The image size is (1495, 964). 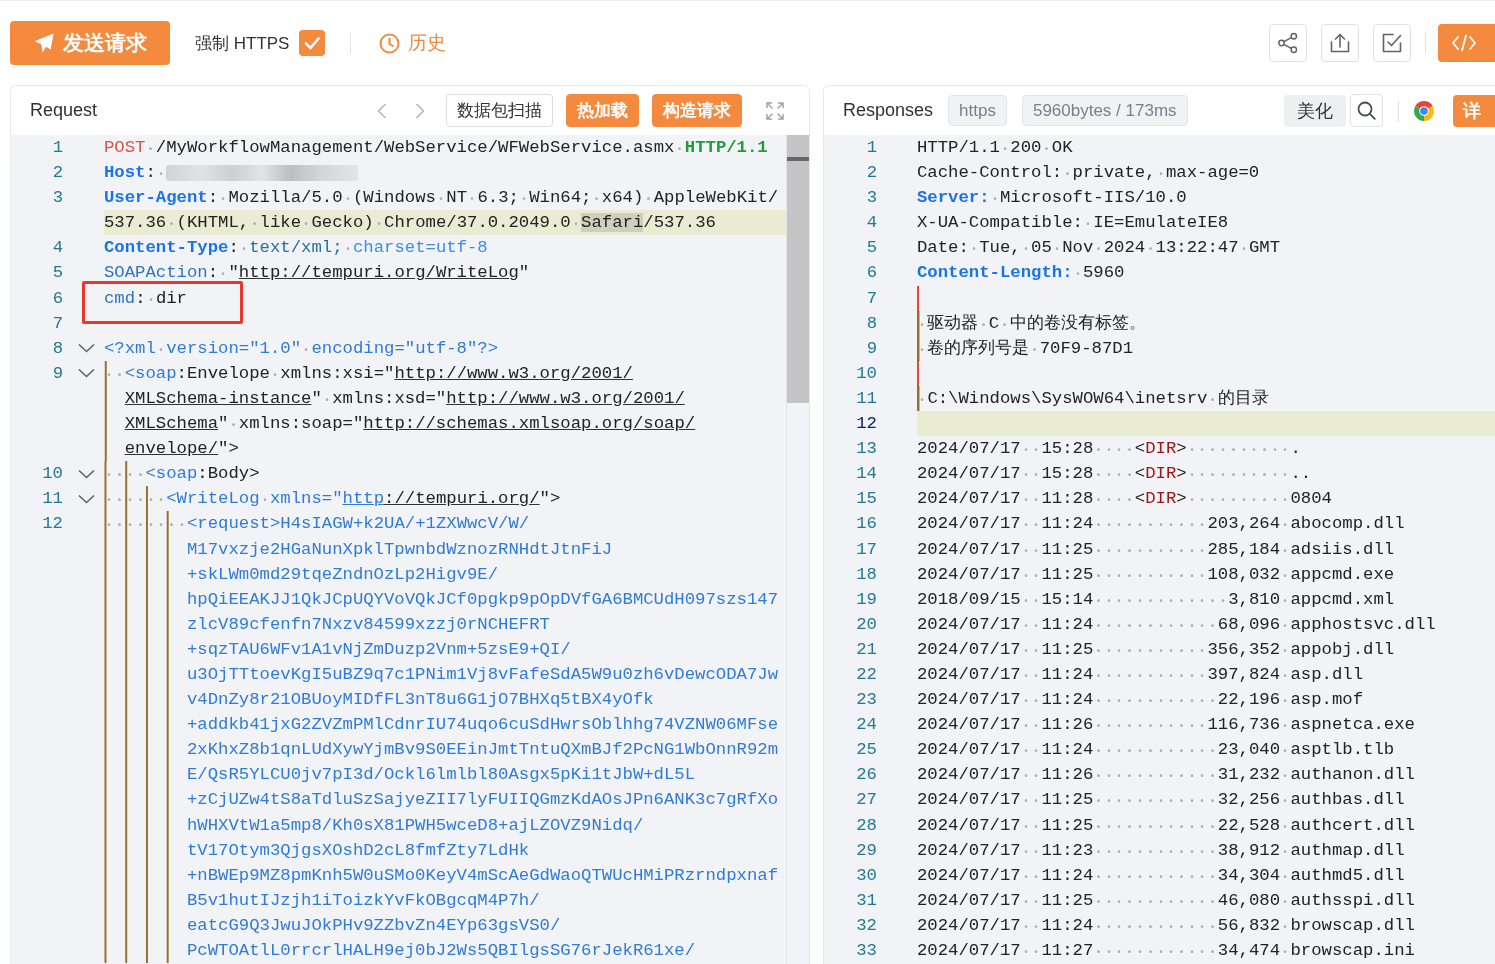 I want to click on browser-logo-icon, so click(x=1424, y=110).